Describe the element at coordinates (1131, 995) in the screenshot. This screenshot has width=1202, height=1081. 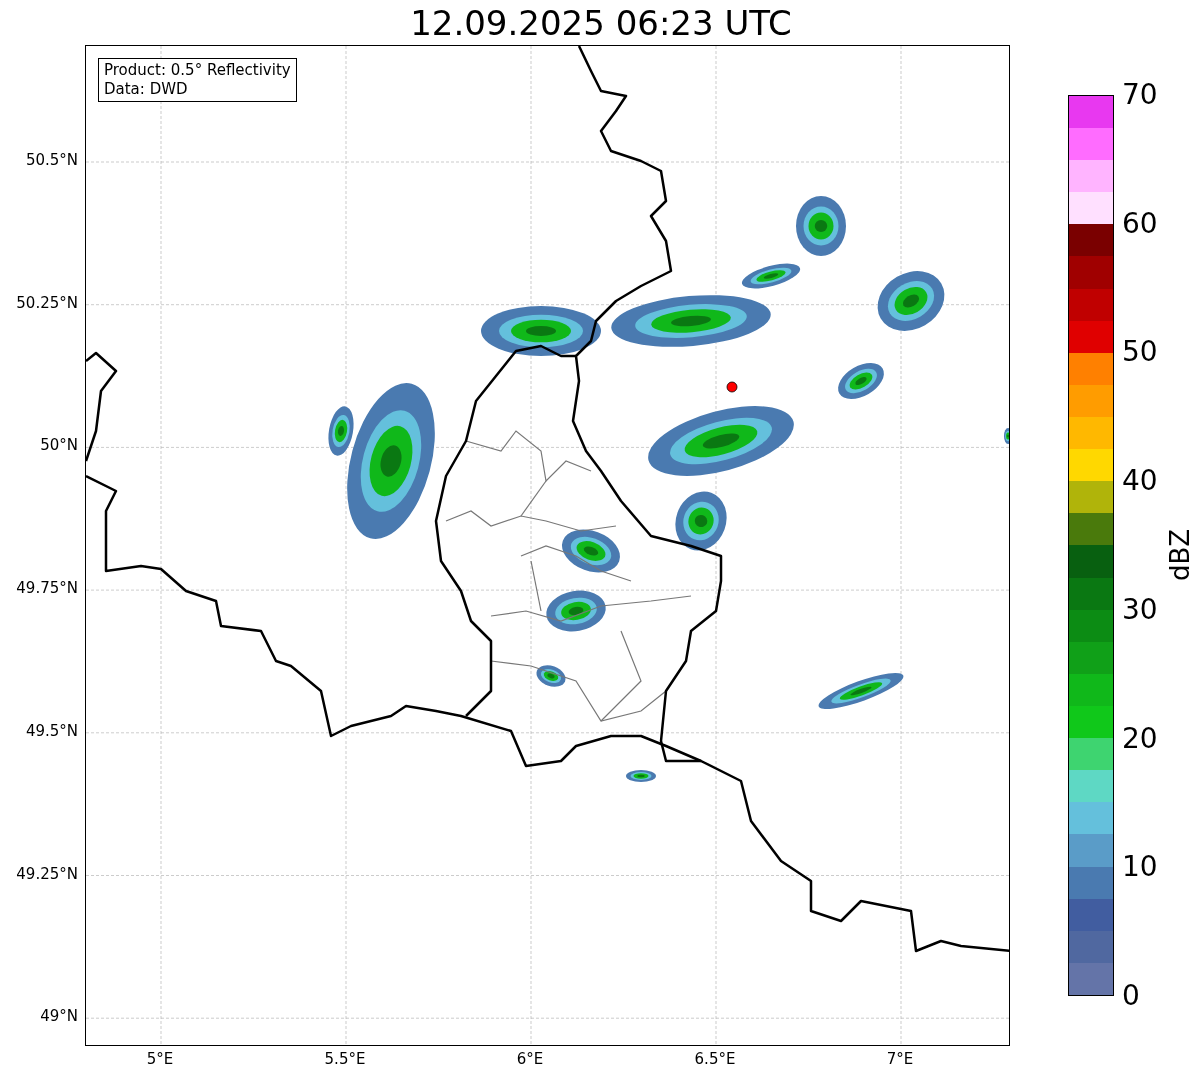
I see `colorbar-tick-label: 0` at that location.